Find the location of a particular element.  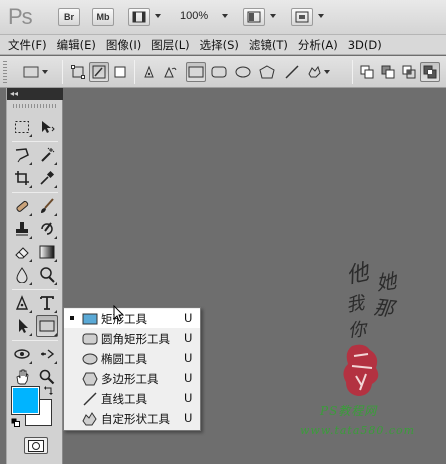

flyout-item-label: 自定形状工具 is located at coordinates (135, 419).